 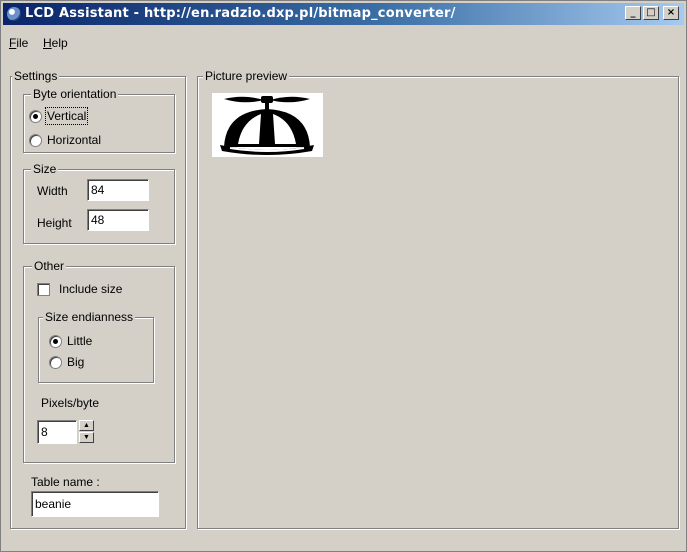 What do you see at coordinates (59, 43) in the screenshot?
I see `menu-help-label: elp` at bounding box center [59, 43].